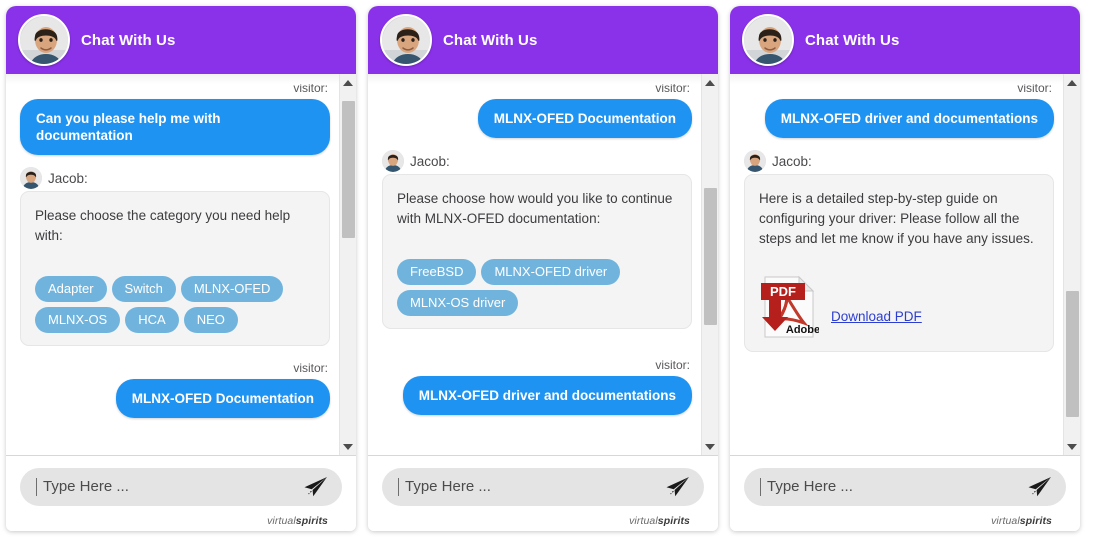  I want to click on chip-freebsd: FreeBSD, so click(437, 272).